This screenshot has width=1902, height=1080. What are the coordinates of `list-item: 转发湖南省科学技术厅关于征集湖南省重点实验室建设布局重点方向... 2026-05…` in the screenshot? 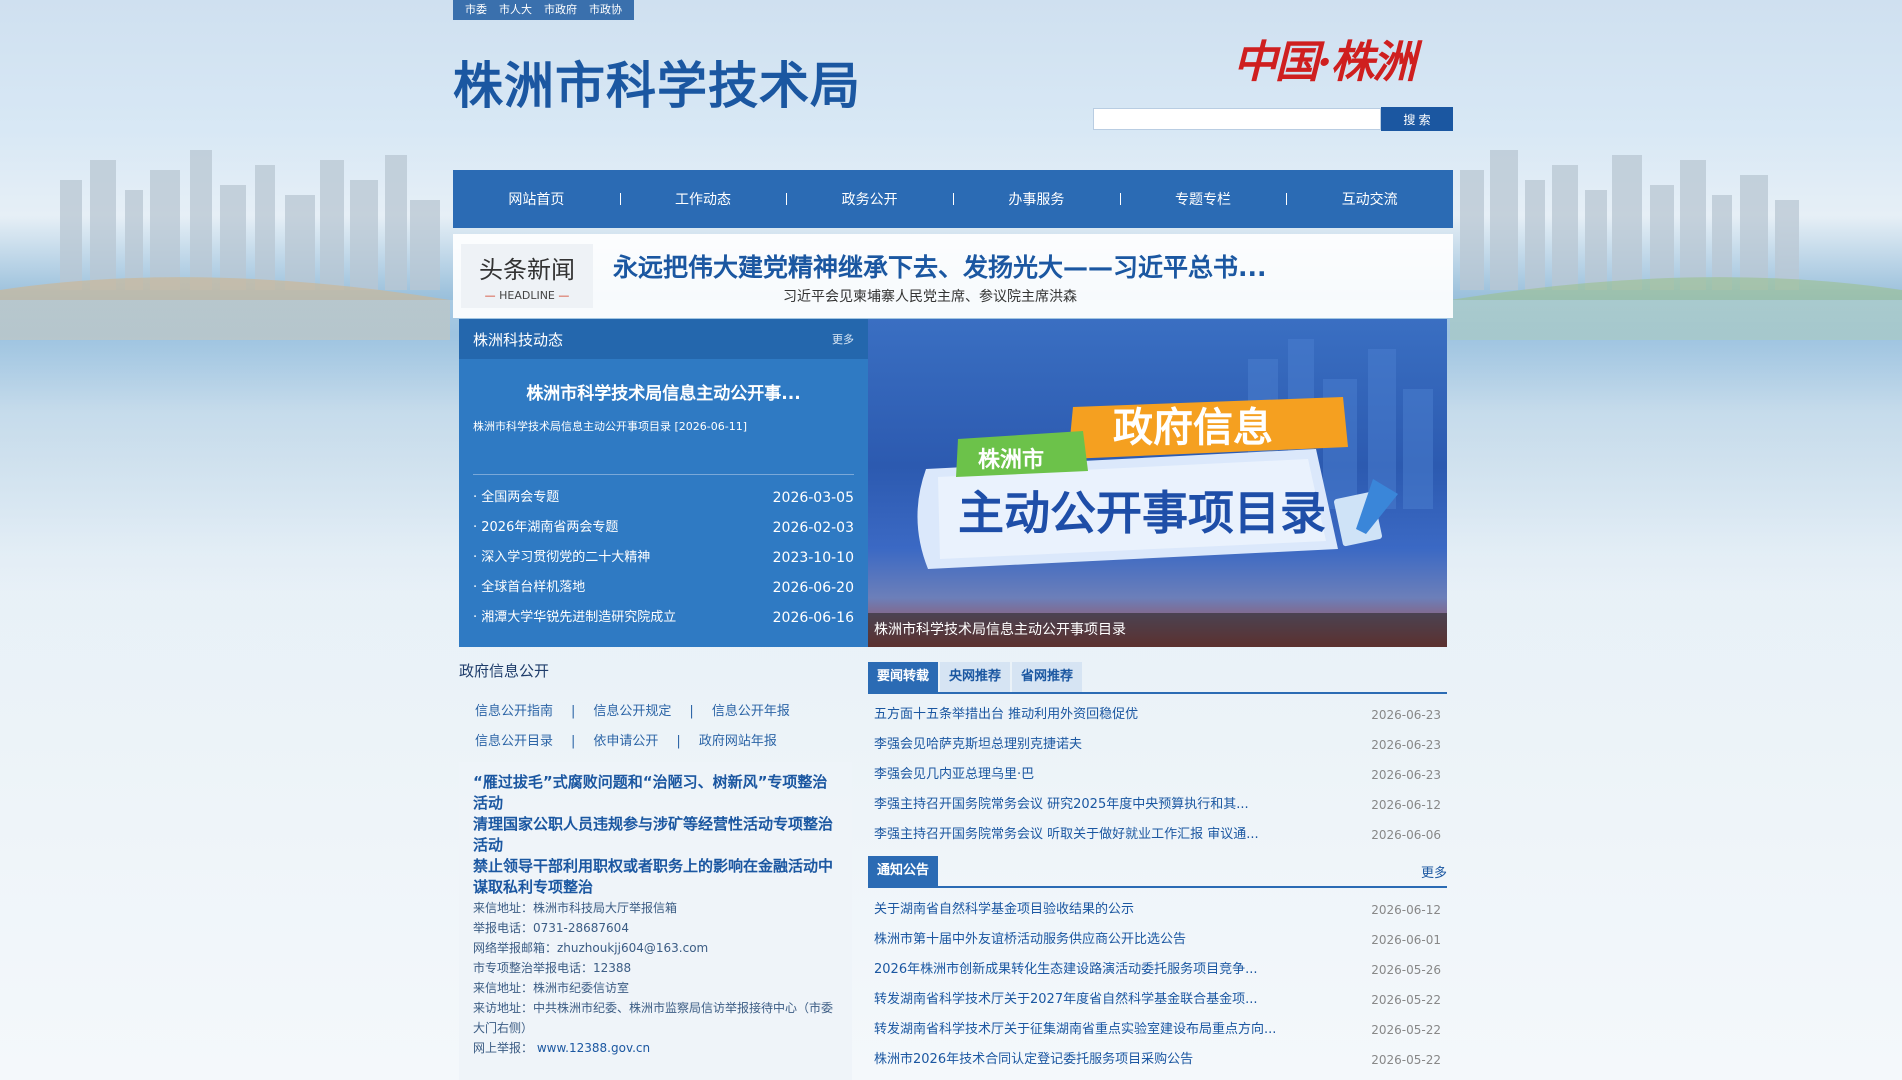 It's located at (1157, 1030).